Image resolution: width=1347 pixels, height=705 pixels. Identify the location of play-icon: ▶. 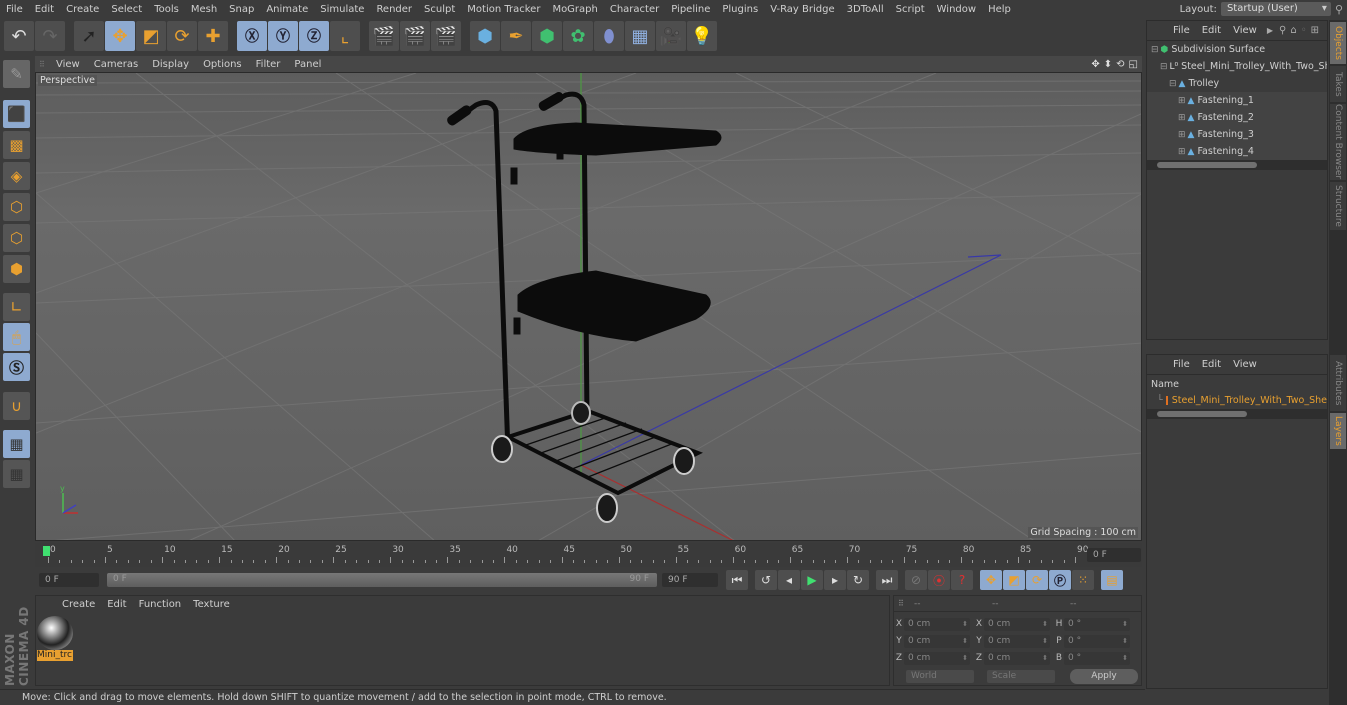
(812, 580).